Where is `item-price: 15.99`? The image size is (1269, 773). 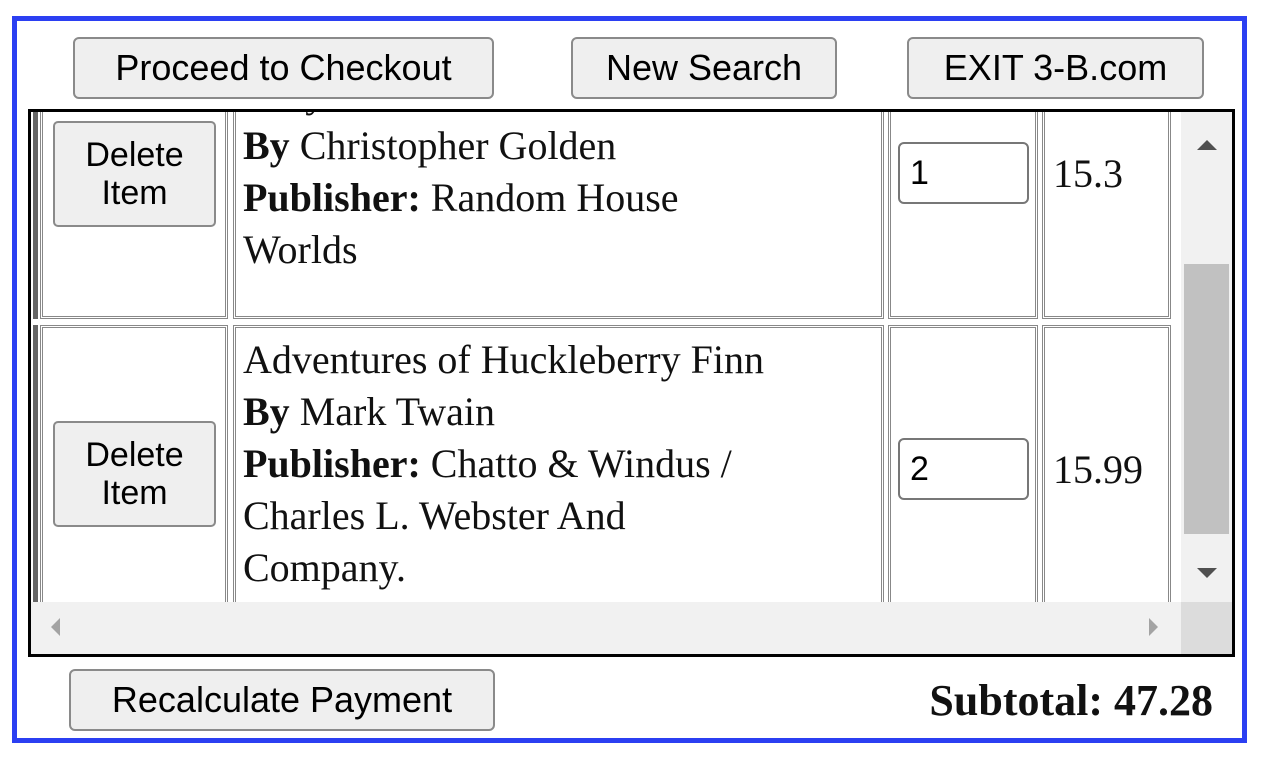 item-price: 15.99 is located at coordinates (1098, 469).